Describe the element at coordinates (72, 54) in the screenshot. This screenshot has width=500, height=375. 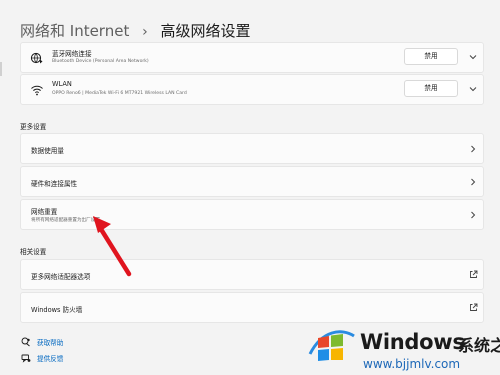
I see `adapter-name: 蓝牙网络连接` at that location.